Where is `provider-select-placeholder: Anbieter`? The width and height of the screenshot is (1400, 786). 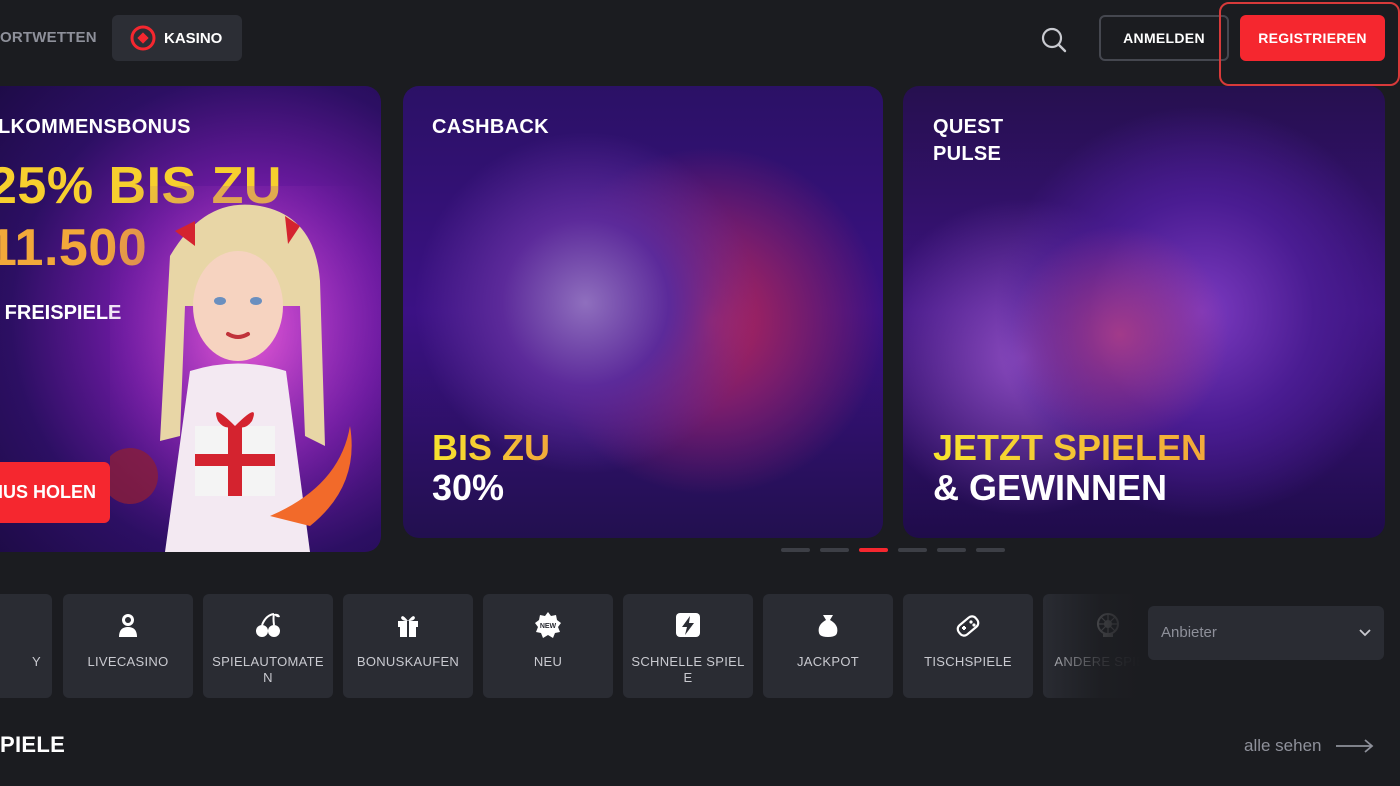 provider-select-placeholder: Anbieter is located at coordinates (1189, 632).